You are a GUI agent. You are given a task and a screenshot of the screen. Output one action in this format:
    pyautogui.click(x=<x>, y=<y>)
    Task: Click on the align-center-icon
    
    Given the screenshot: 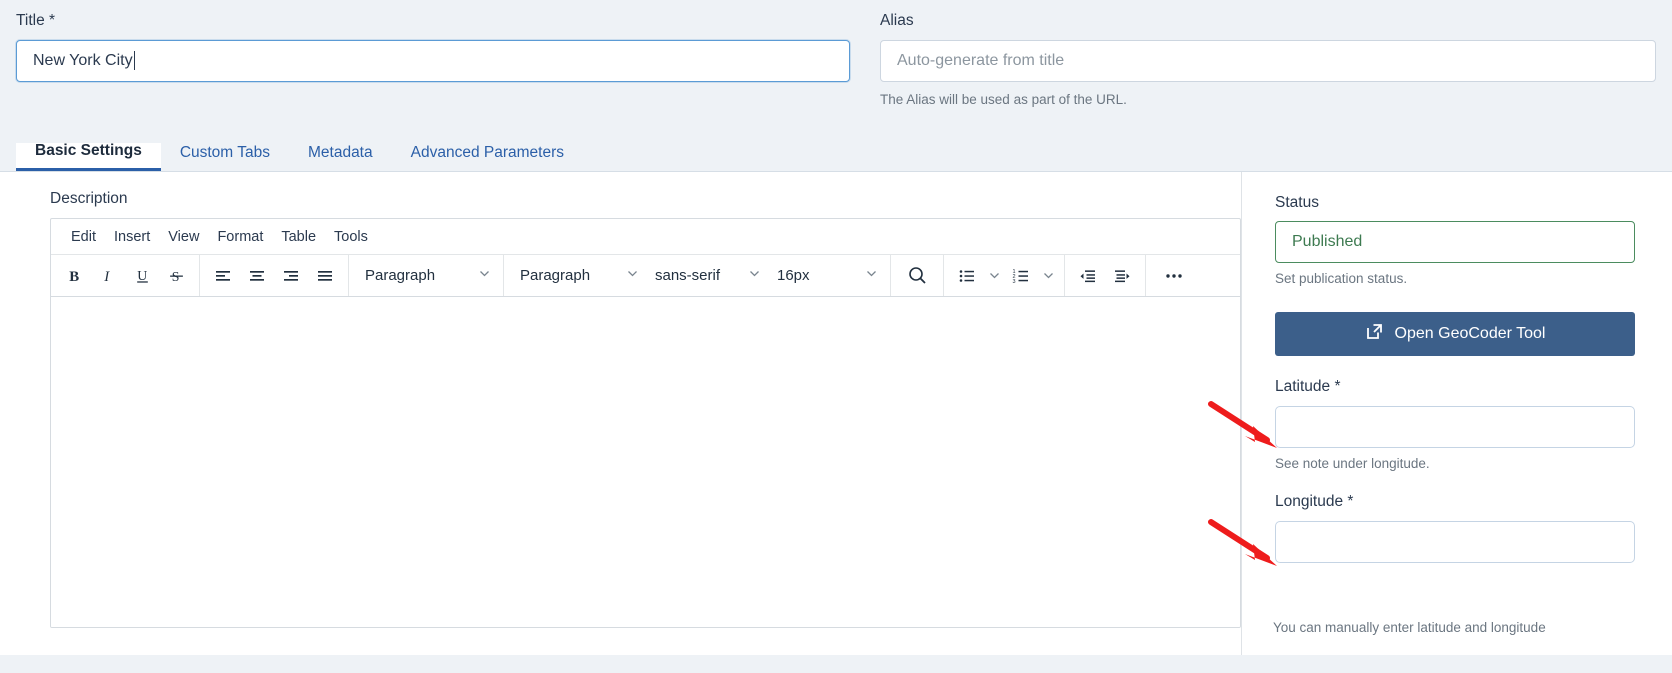 What is the action you would take?
    pyautogui.click(x=257, y=276)
    